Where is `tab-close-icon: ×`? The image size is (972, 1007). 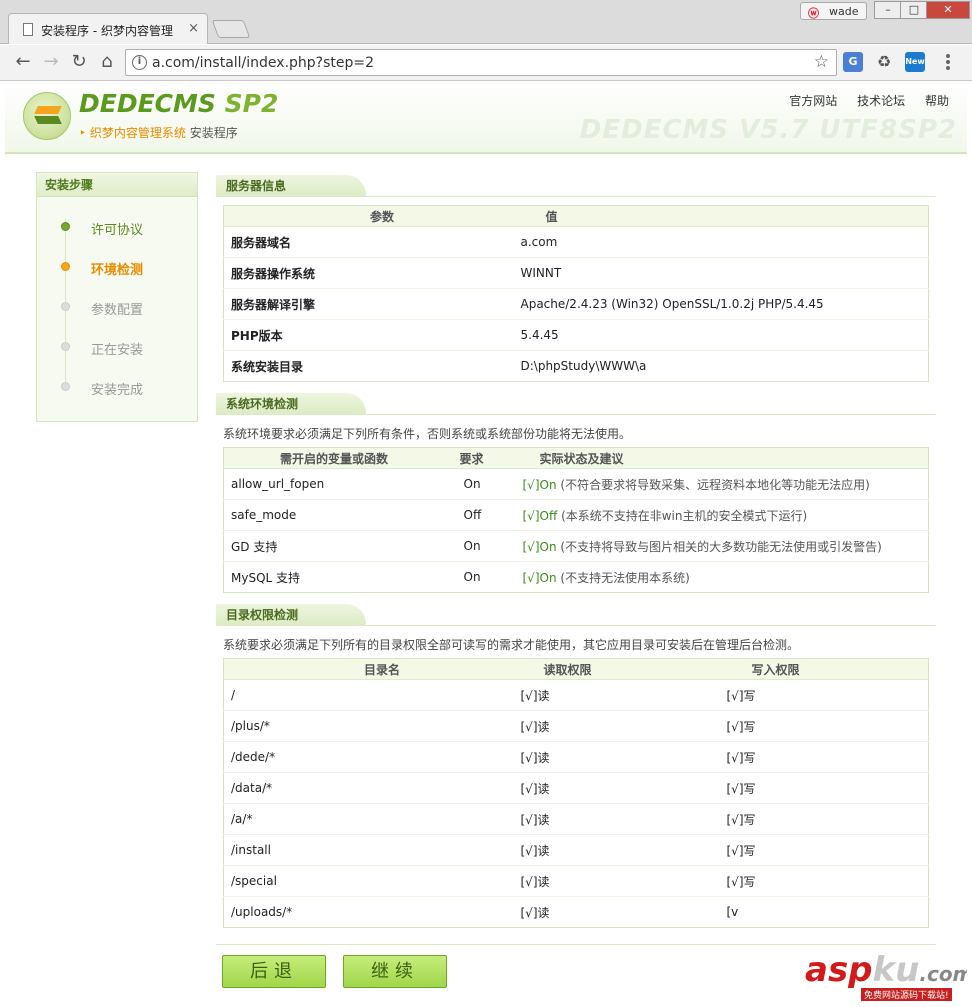 tab-close-icon: × is located at coordinates (193, 28).